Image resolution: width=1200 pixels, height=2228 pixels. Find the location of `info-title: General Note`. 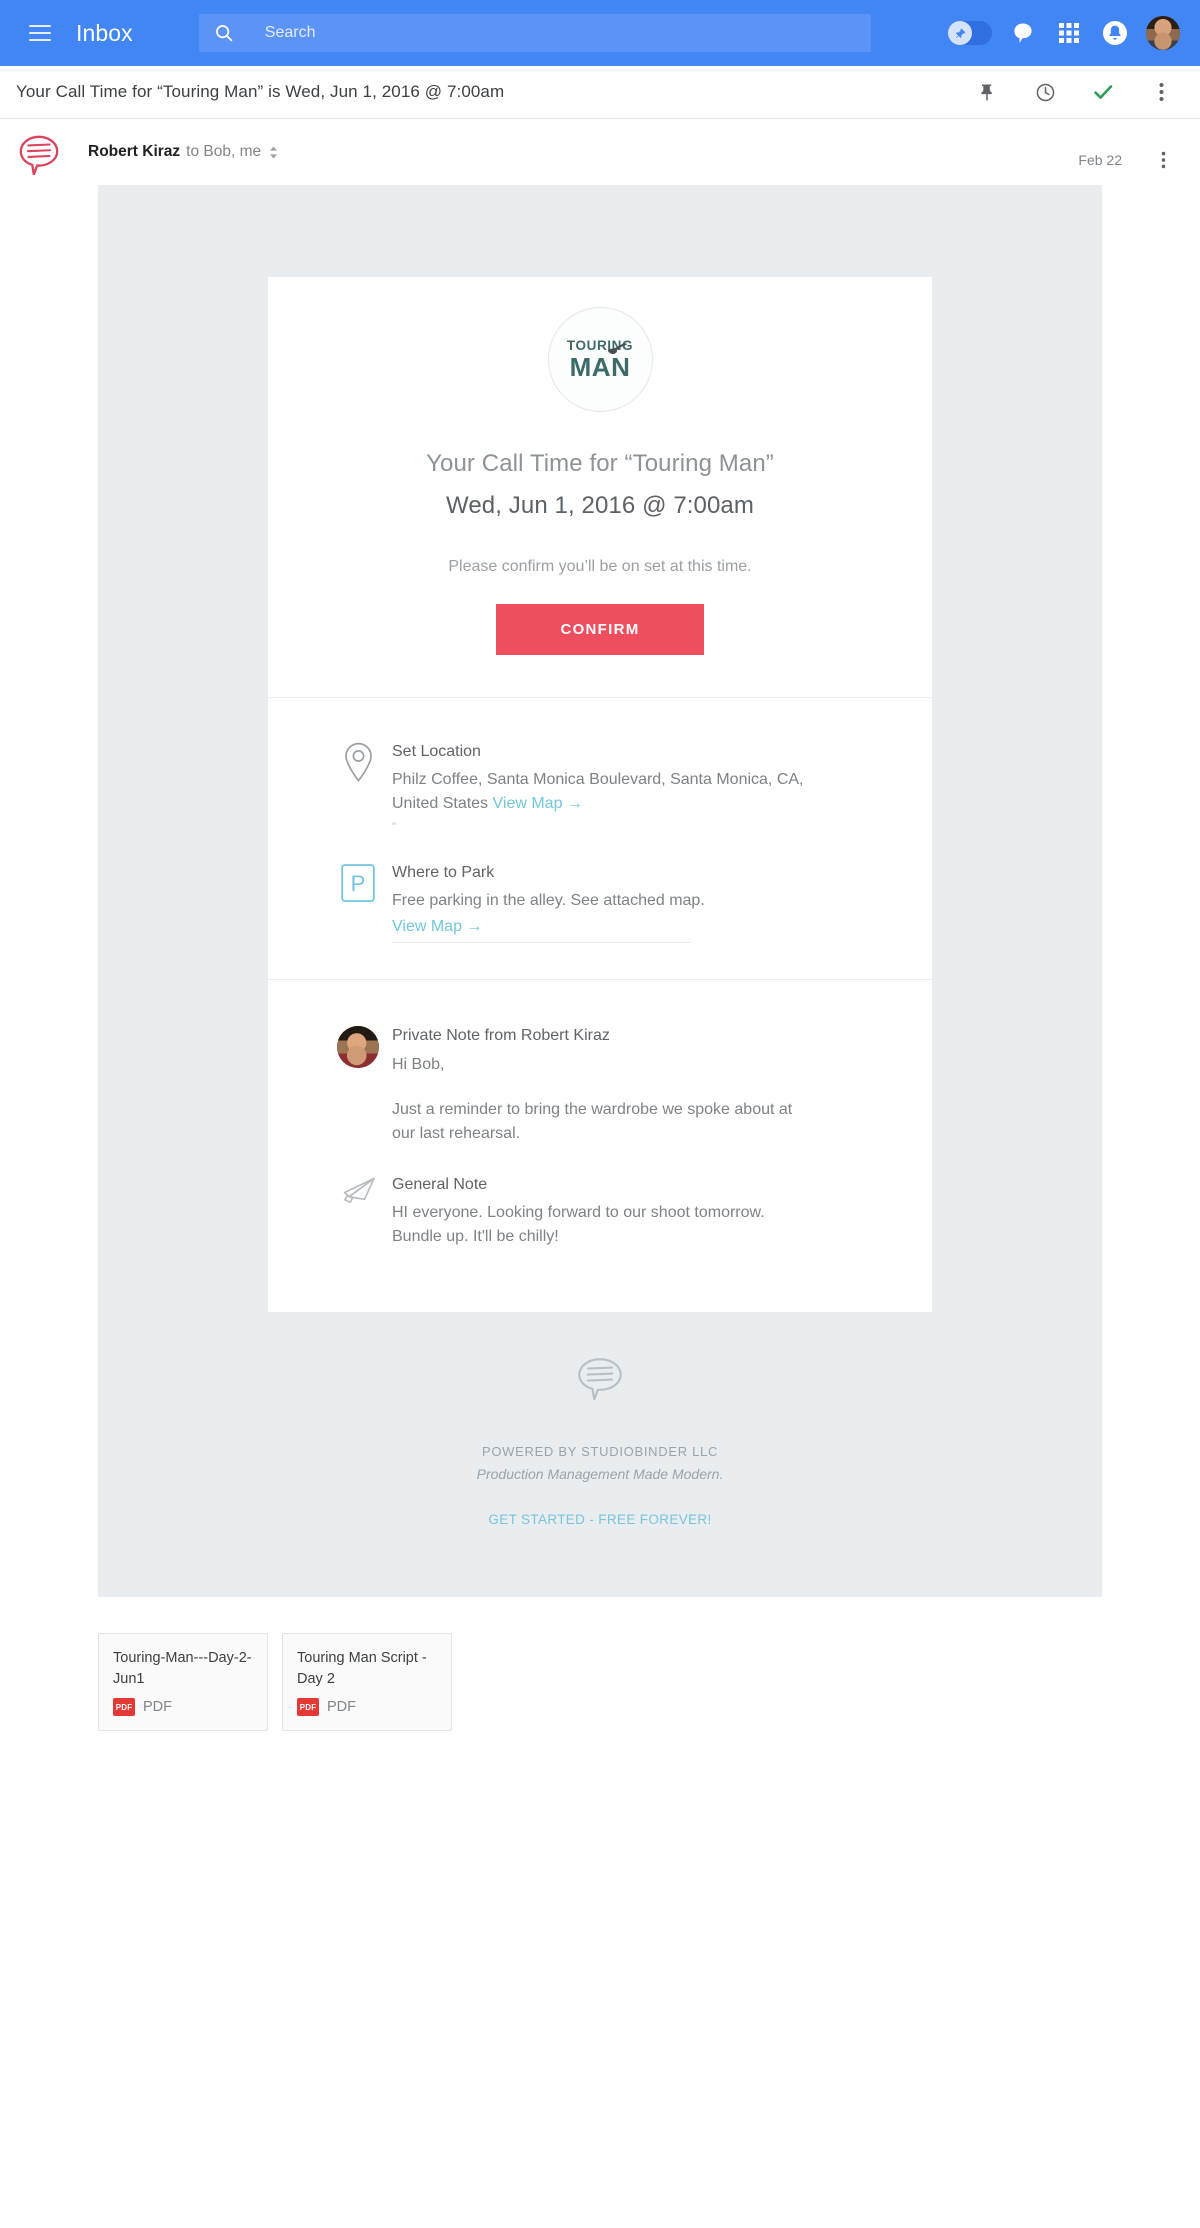

info-title: General Note is located at coordinates (440, 1185).